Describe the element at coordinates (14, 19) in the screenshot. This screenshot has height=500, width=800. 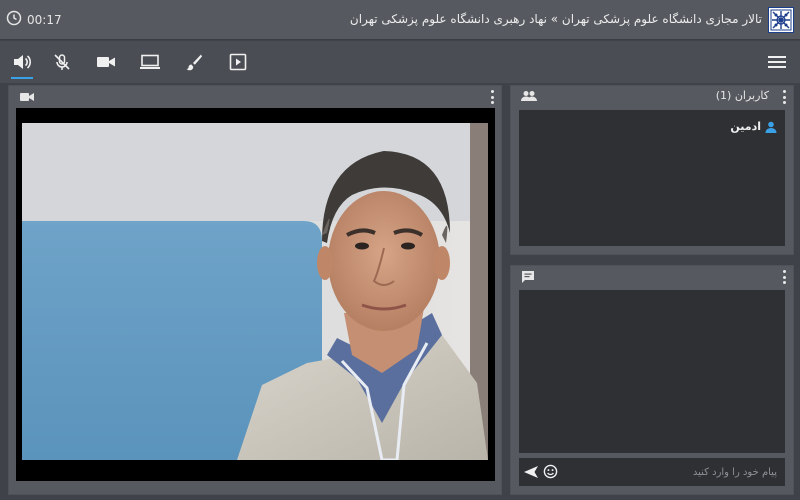
I see `clock-icon` at that location.